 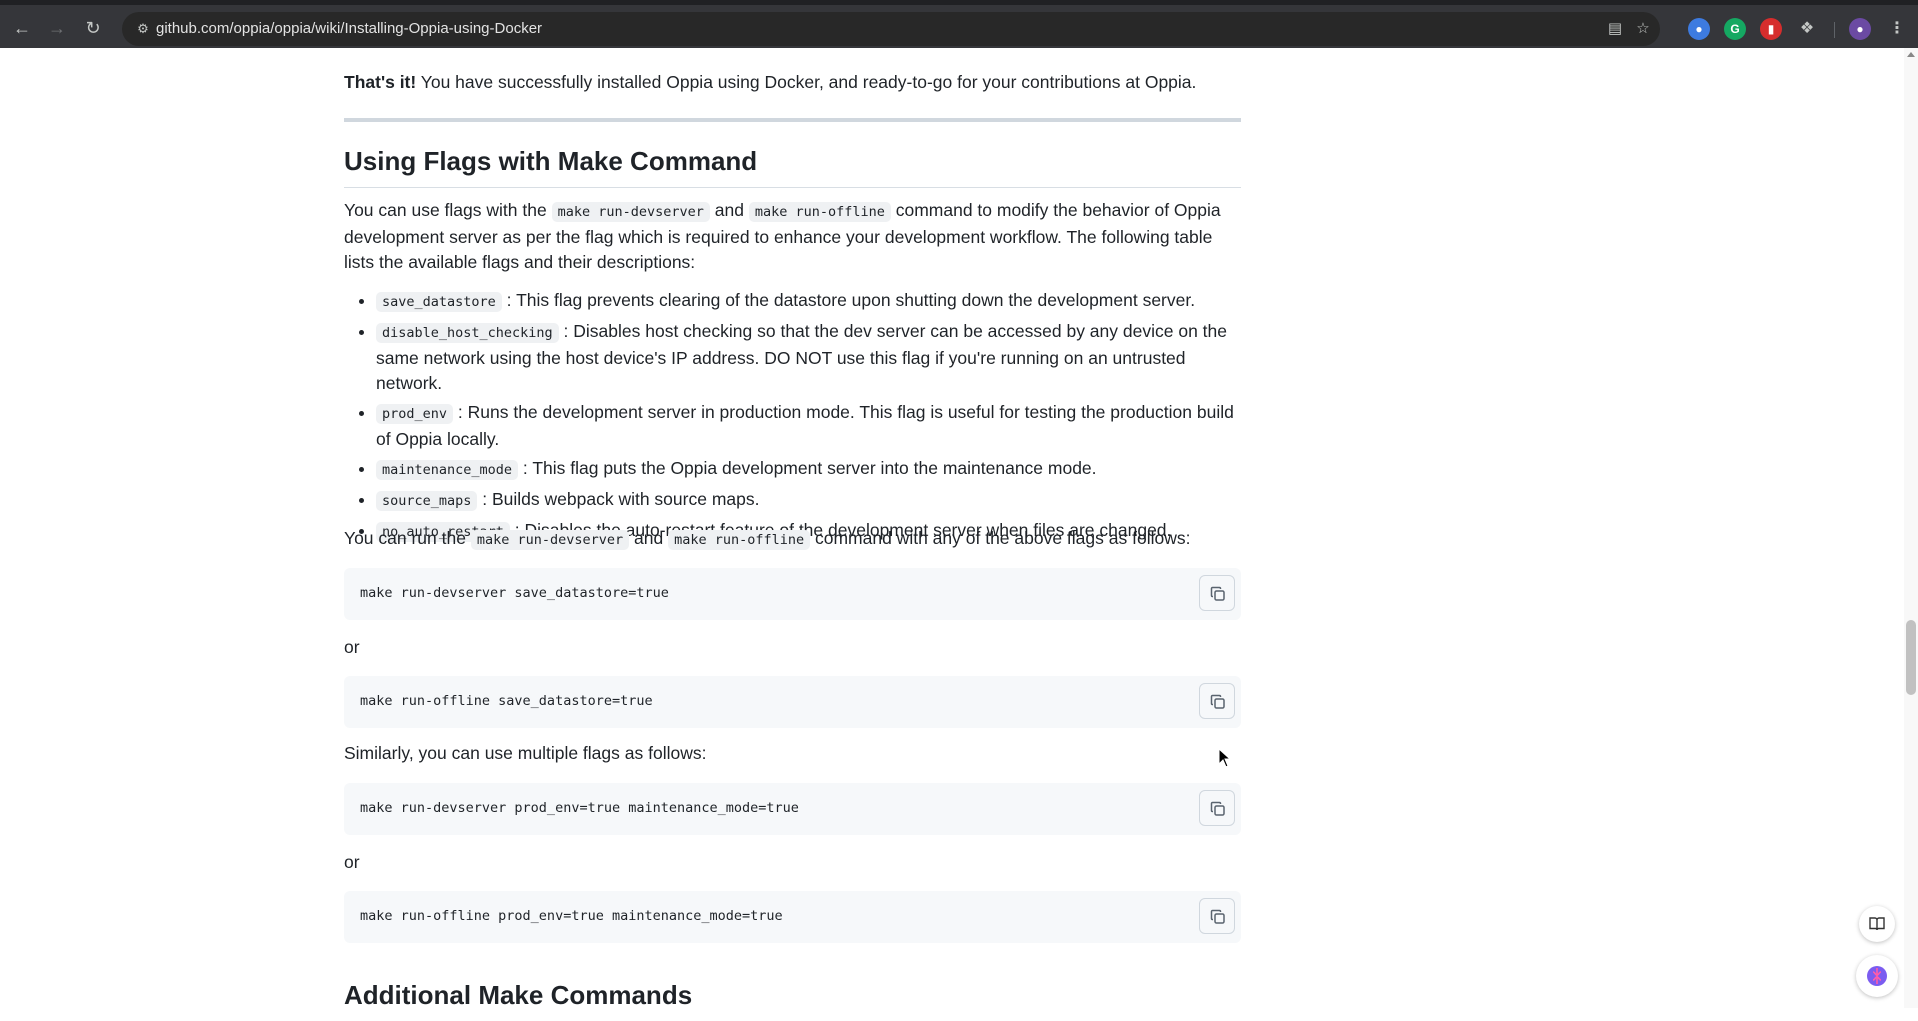 What do you see at coordinates (1735, 29) in the screenshot?
I see `grammarly-icon: G` at bounding box center [1735, 29].